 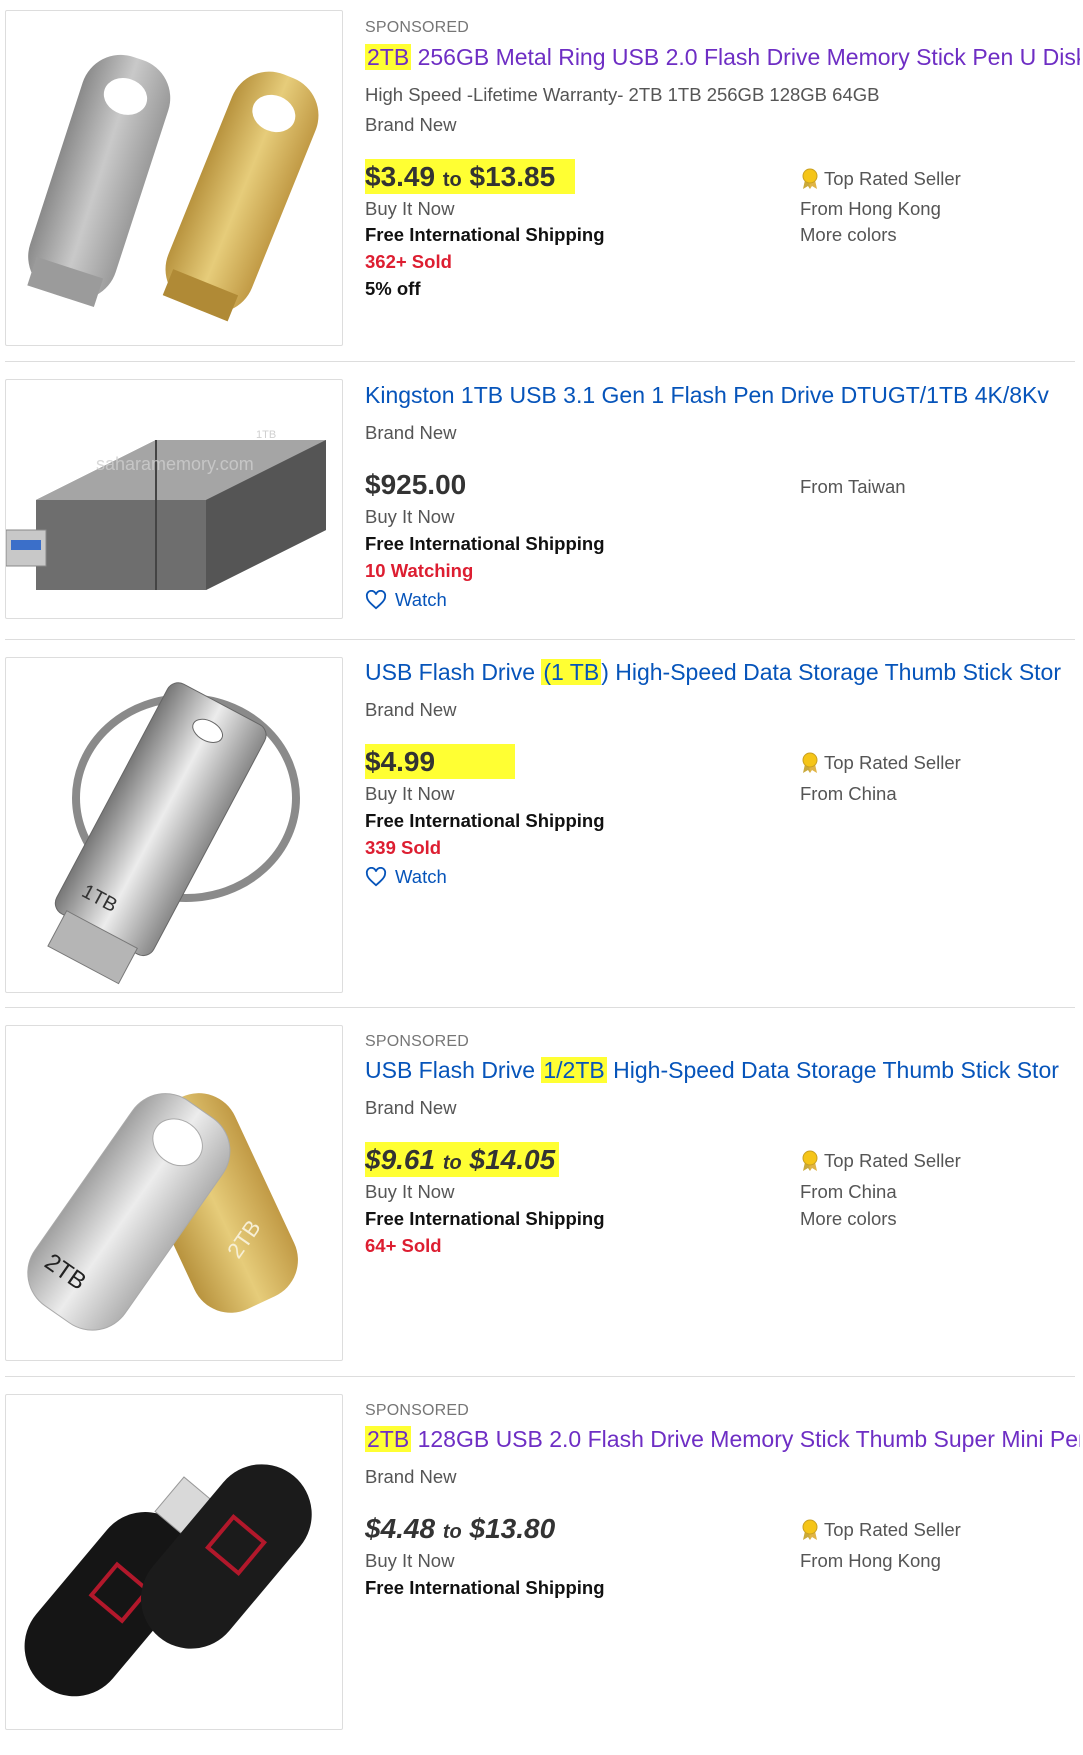 What do you see at coordinates (419, 570) in the screenshot?
I see `watching-count: 10 Watching` at bounding box center [419, 570].